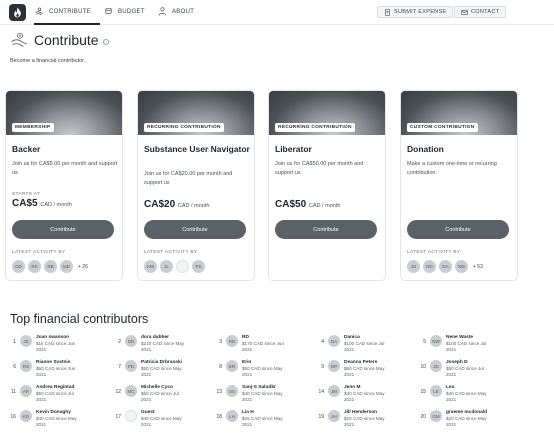  What do you see at coordinates (352, 337) in the screenshot?
I see `contributor-name: Danica` at bounding box center [352, 337].